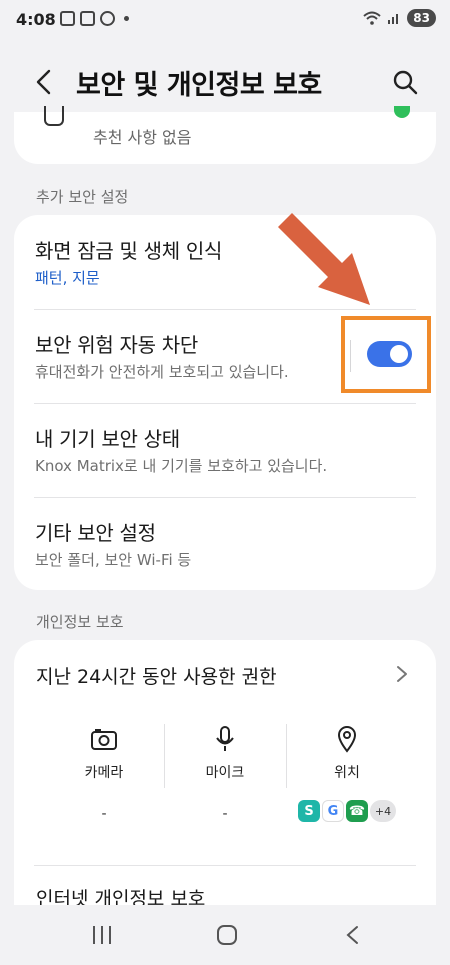  What do you see at coordinates (353, 935) in the screenshot?
I see `back-nav-icon` at bounding box center [353, 935].